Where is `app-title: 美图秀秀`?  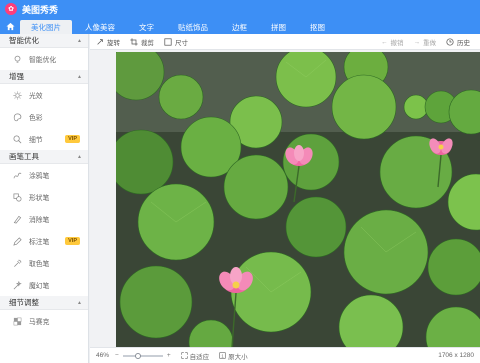
app-title: 美图秀秀 is located at coordinates (40, 9).